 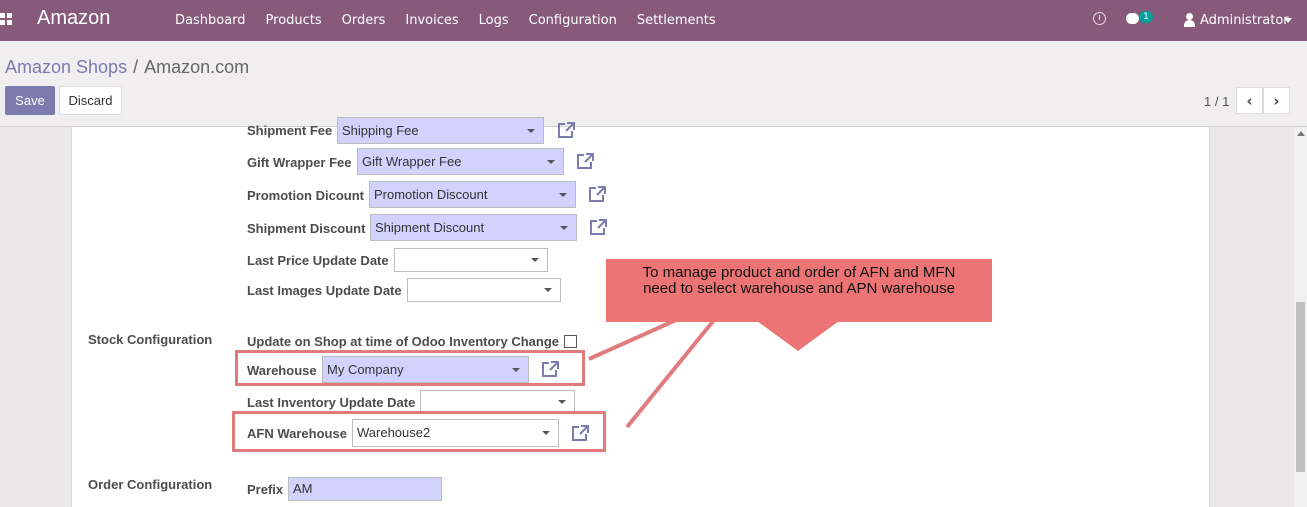 I want to click on last-inventory-update-label: Last Inventory Update Date, so click(x=331, y=402).